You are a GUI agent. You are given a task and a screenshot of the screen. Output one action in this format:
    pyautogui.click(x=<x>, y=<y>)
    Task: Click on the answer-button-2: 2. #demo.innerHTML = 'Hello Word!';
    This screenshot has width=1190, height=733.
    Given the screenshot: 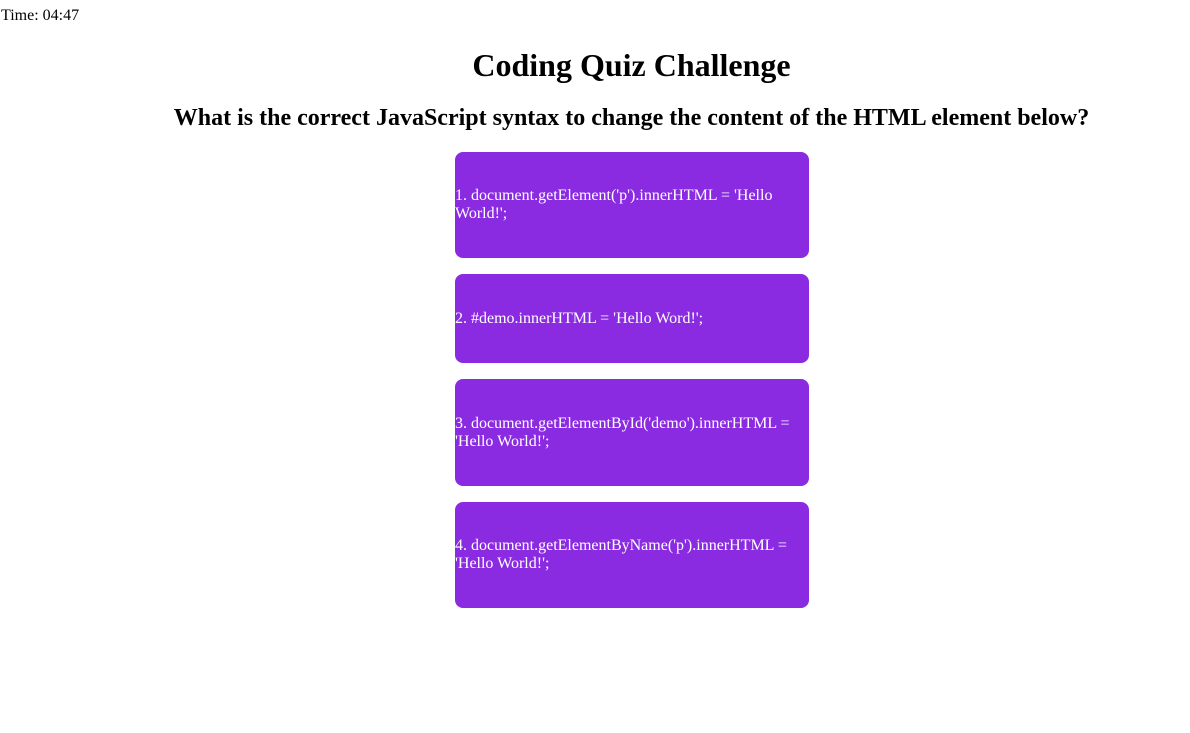 What is the action you would take?
    pyautogui.click(x=632, y=318)
    